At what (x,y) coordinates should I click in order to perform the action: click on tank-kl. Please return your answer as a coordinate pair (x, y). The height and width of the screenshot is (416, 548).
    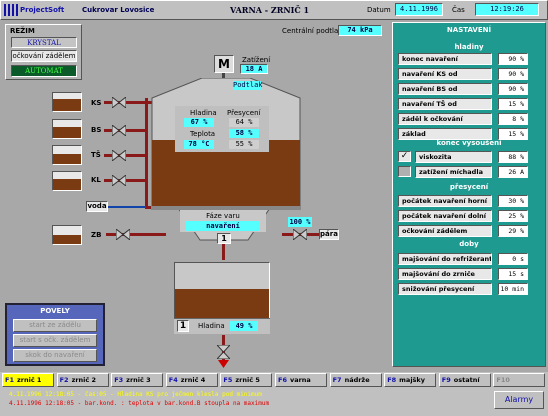
    Looking at the image, I should click on (67, 181).